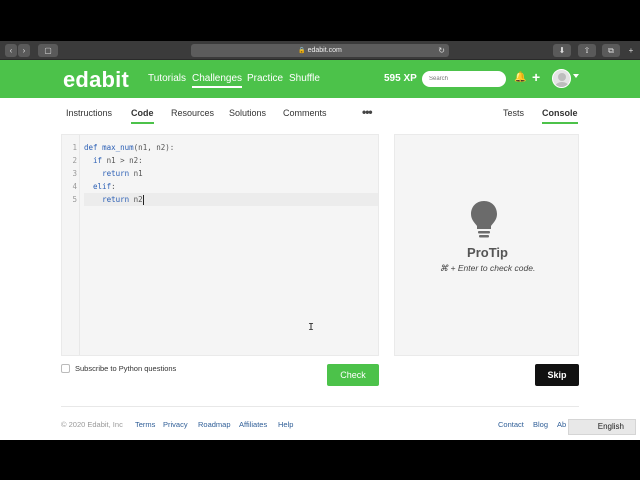 This screenshot has height=480, width=640. Describe the element at coordinates (214, 424) in the screenshot. I see `footer-link-roadmap: Roadmap` at that location.